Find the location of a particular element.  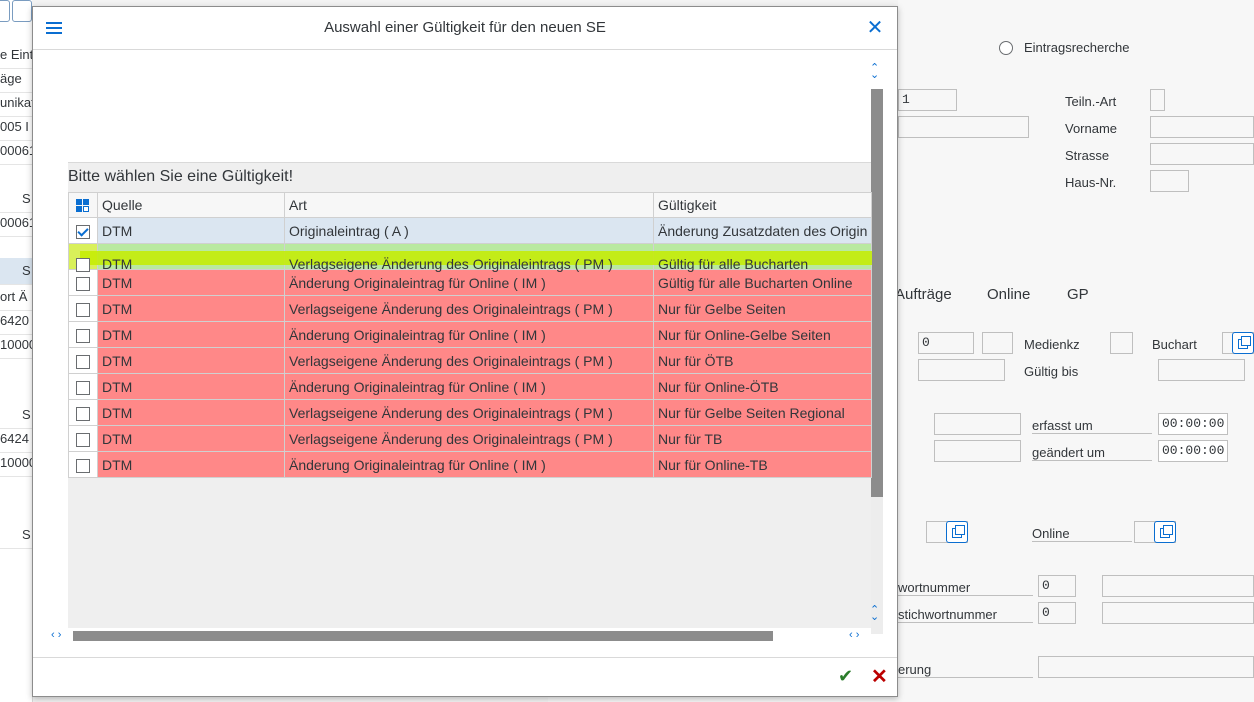

field-haus-nr is located at coordinates (1169, 181).